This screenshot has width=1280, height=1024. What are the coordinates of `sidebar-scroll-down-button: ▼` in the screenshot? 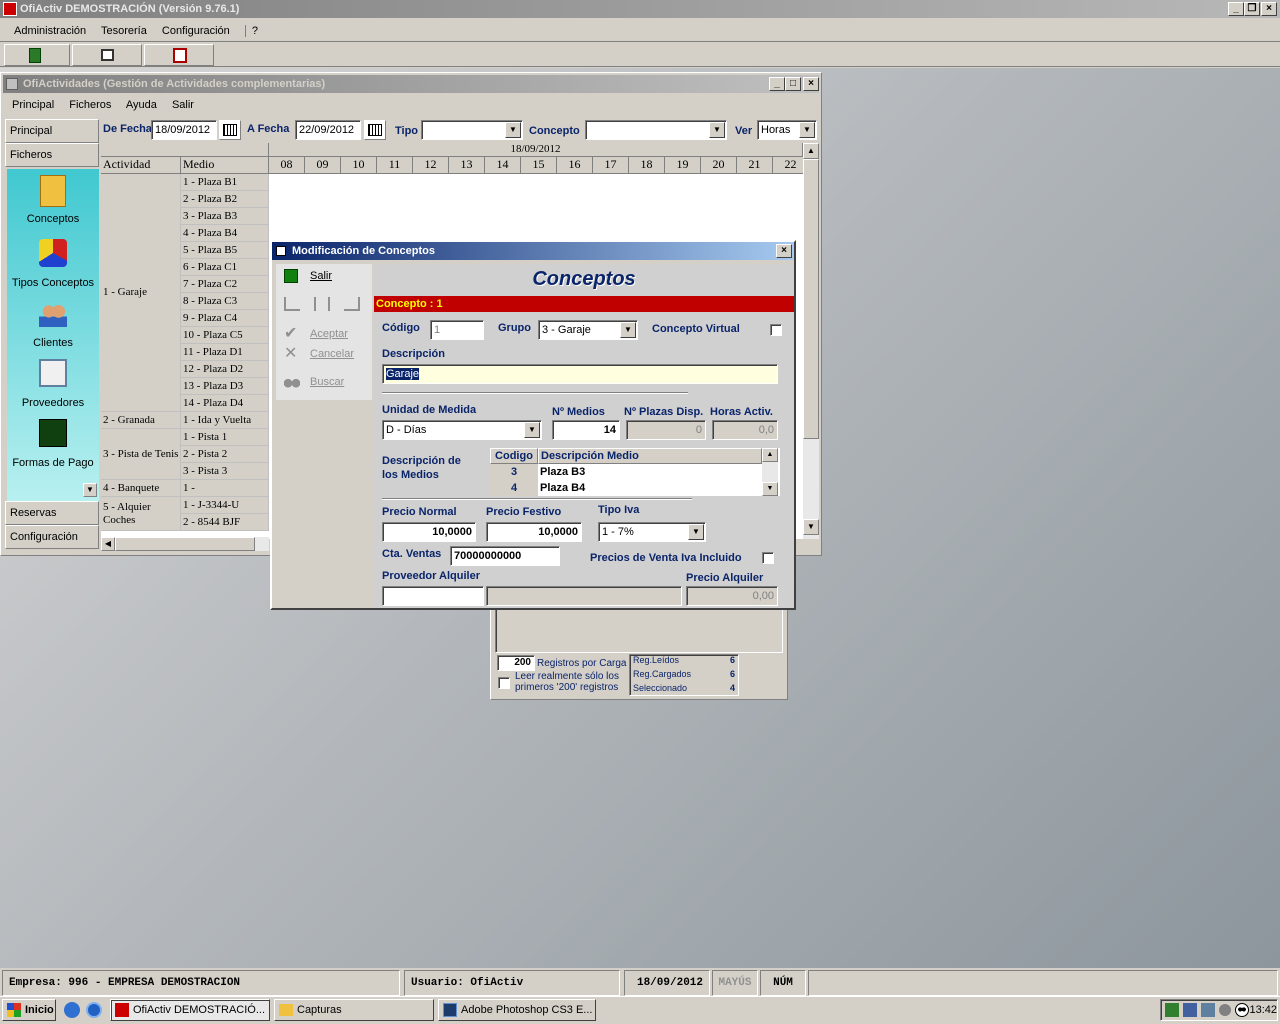 It's located at (90, 490).